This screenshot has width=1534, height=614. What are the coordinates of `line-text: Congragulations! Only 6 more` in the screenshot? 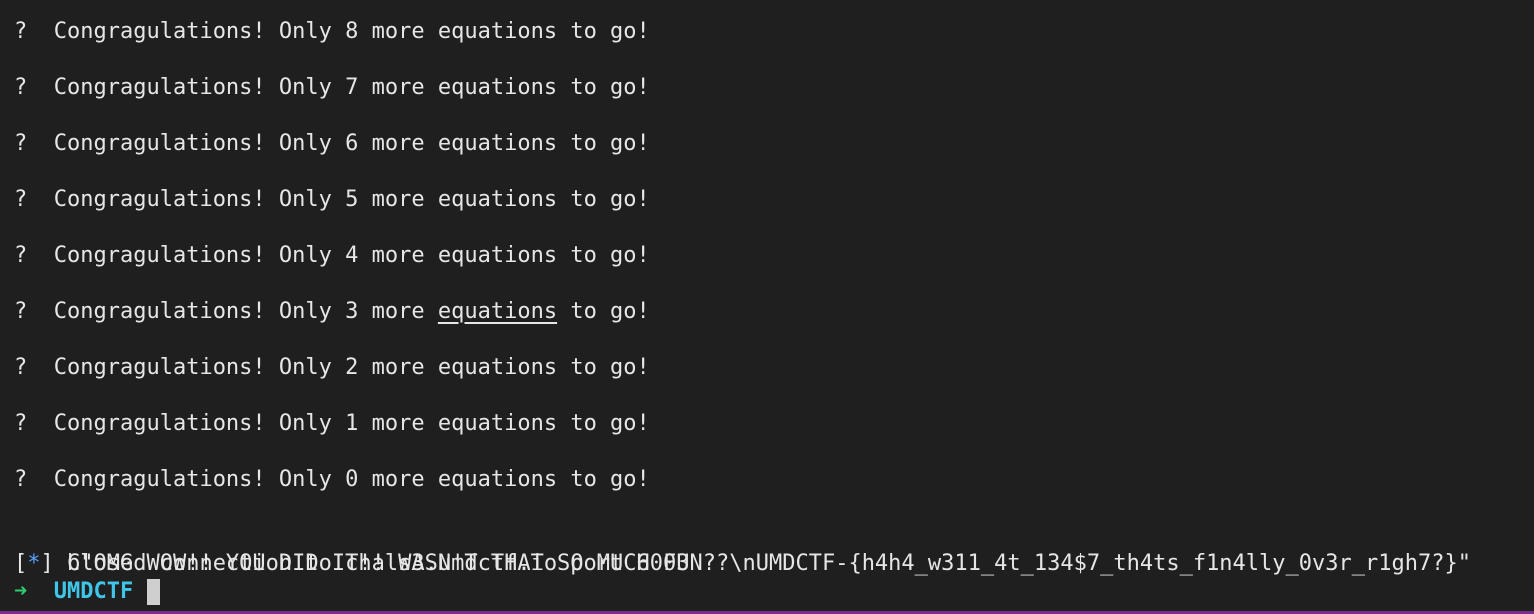 It's located at (245, 143).